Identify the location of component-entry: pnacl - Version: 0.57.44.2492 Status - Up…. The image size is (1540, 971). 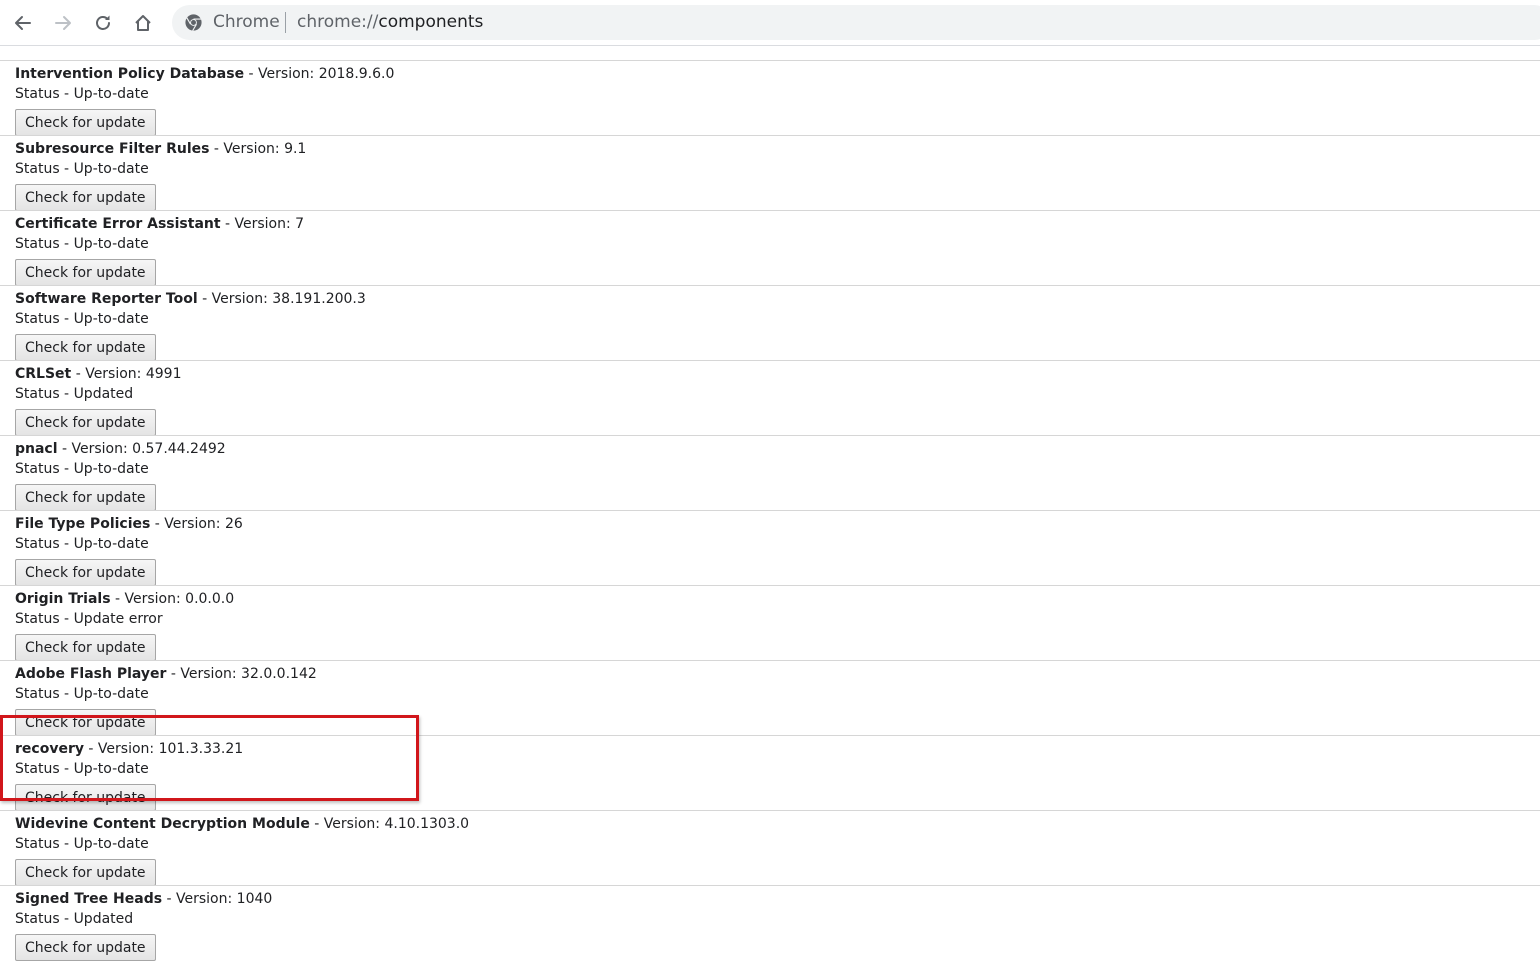
(770, 473).